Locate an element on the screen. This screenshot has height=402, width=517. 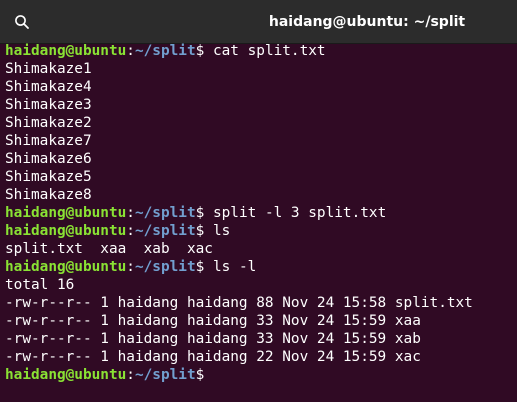
search-icon is located at coordinates (22, 22).